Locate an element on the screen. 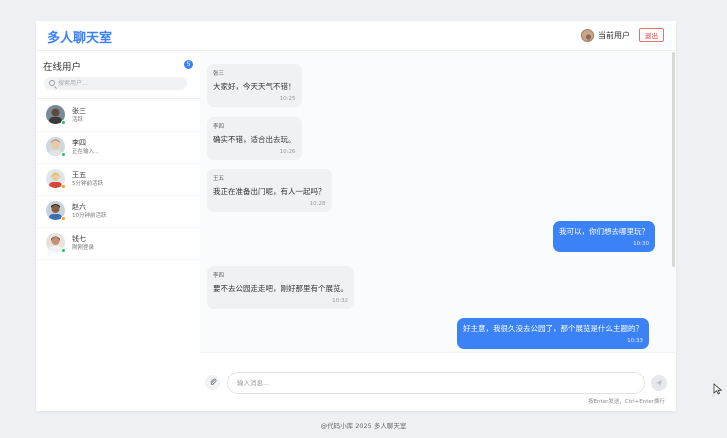 The width and height of the screenshot is (727, 438). message-text: 大家好，今天天气不错！ is located at coordinates (254, 86).